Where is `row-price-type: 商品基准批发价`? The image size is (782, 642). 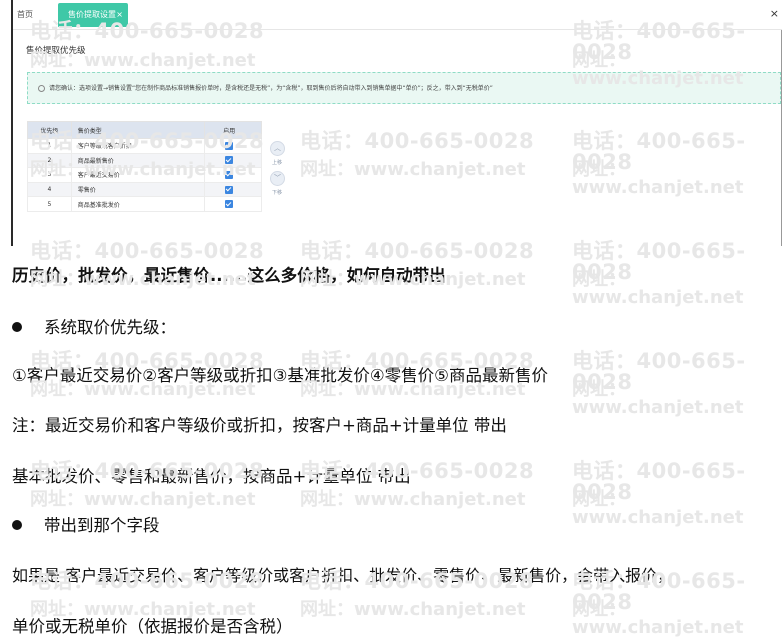 row-price-type: 商品基准批发价 is located at coordinates (138, 204).